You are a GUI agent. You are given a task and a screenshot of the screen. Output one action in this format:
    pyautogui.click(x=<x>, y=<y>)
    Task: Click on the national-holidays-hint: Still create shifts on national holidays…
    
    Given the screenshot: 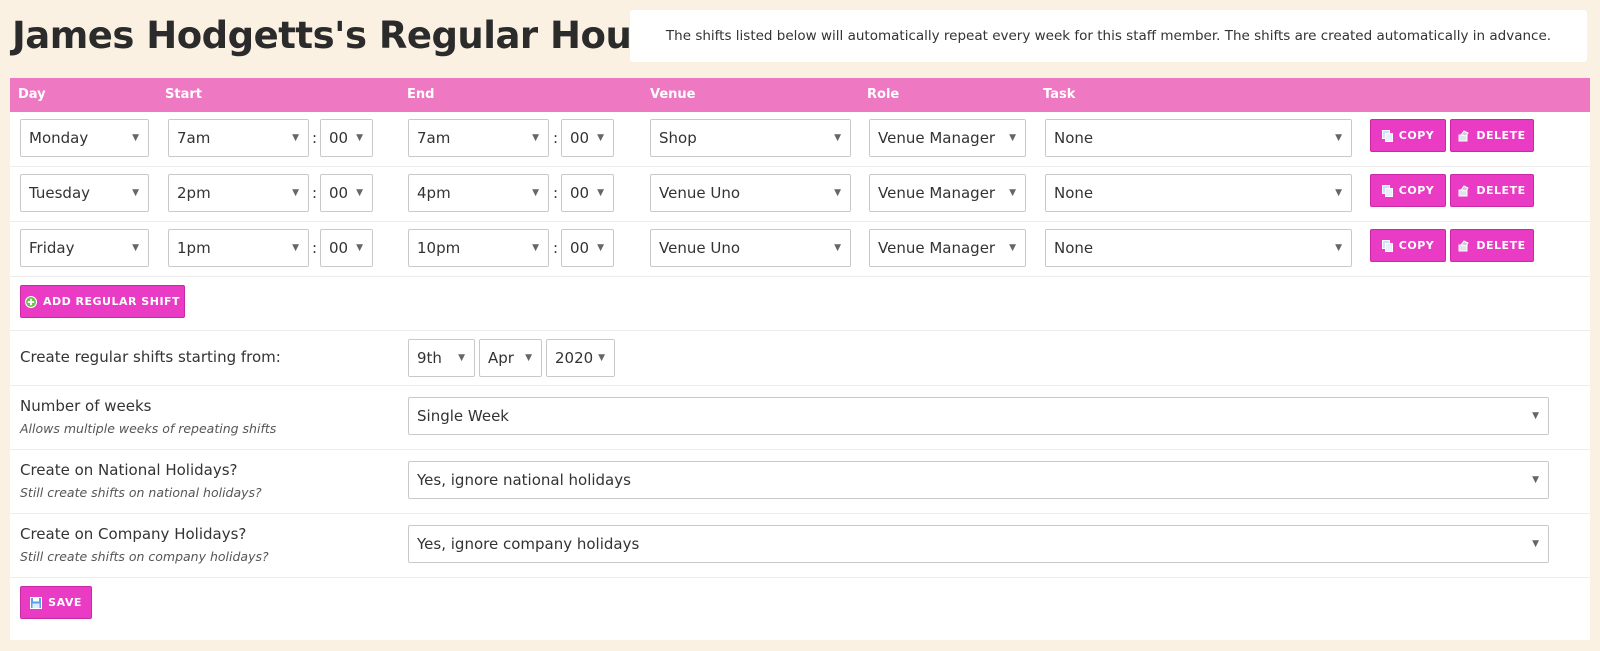 What is the action you would take?
    pyautogui.click(x=141, y=492)
    